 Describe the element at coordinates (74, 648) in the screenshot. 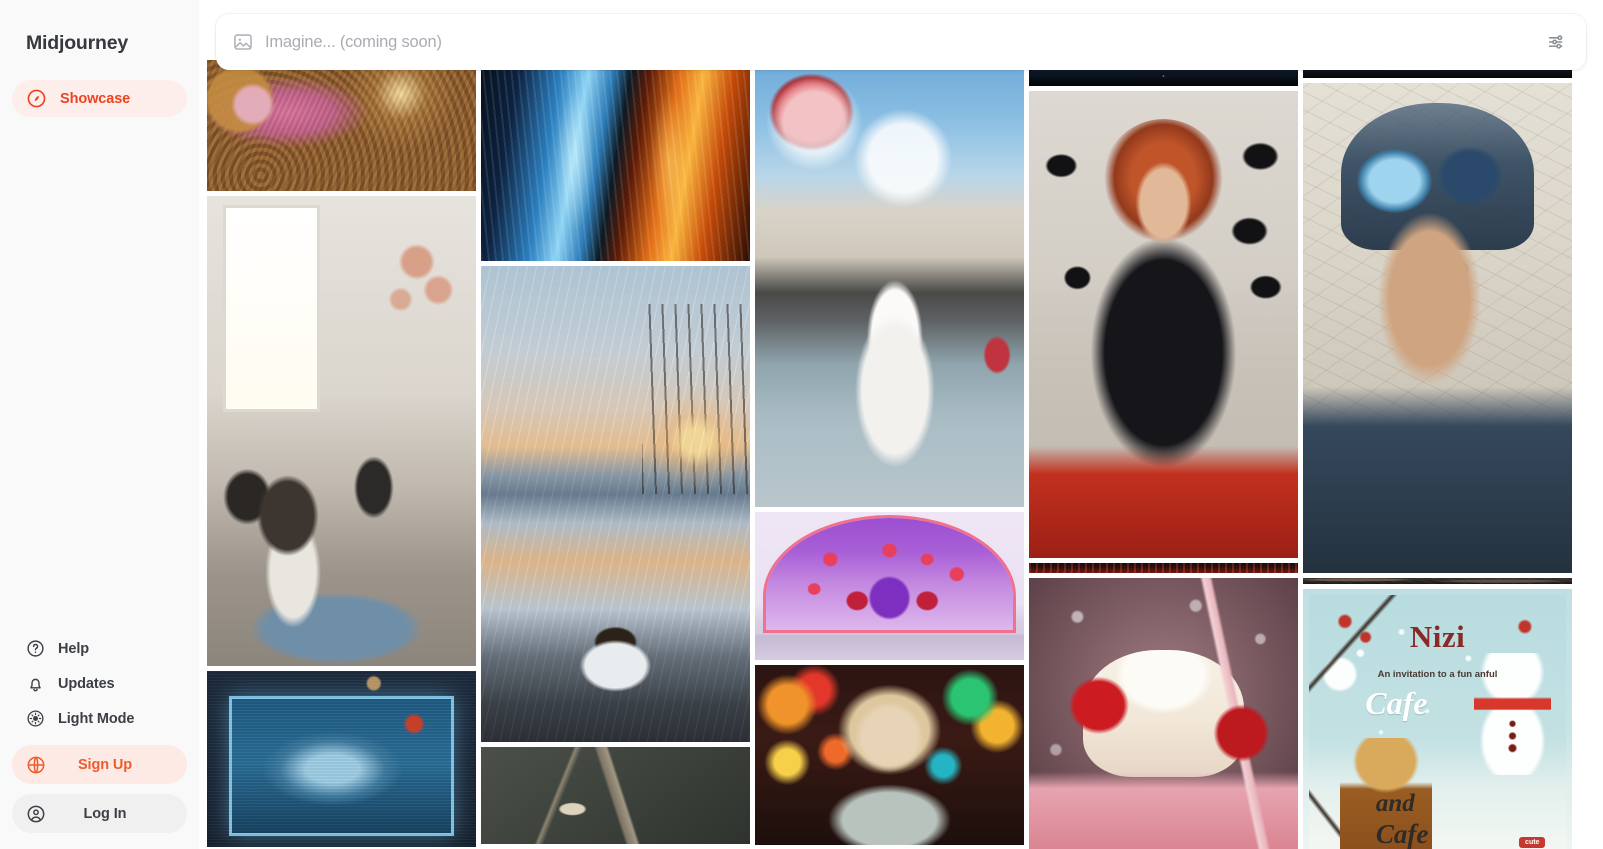

I see `sidebar-item-help-label: Help` at that location.